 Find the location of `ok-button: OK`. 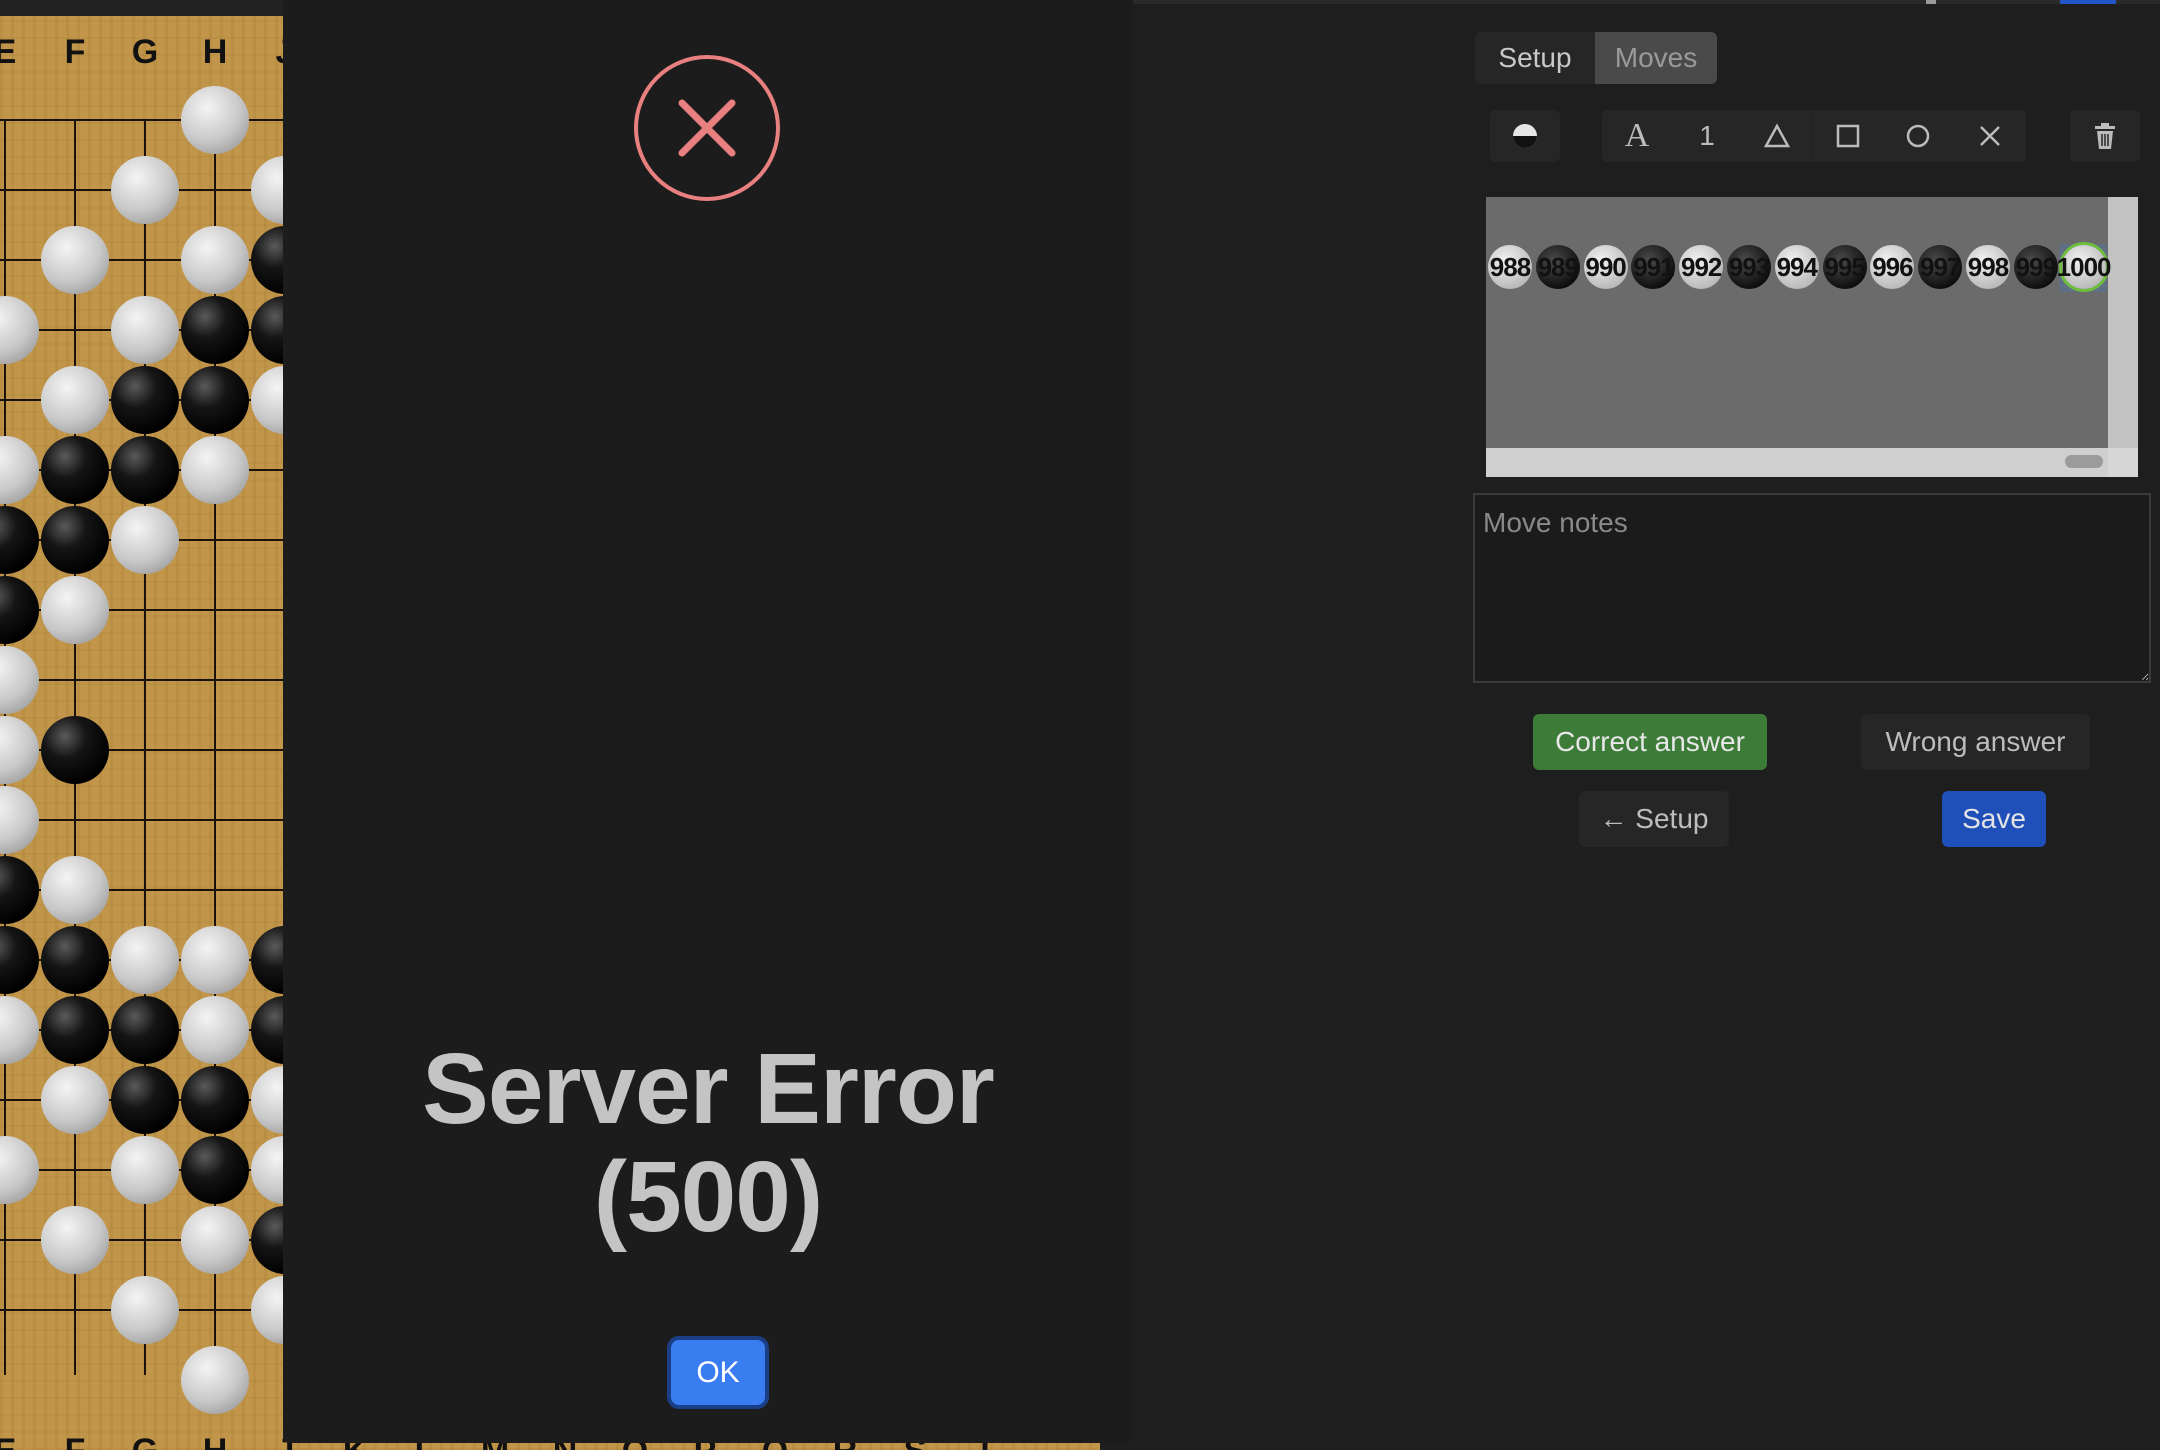

ok-button: OK is located at coordinates (718, 1372).